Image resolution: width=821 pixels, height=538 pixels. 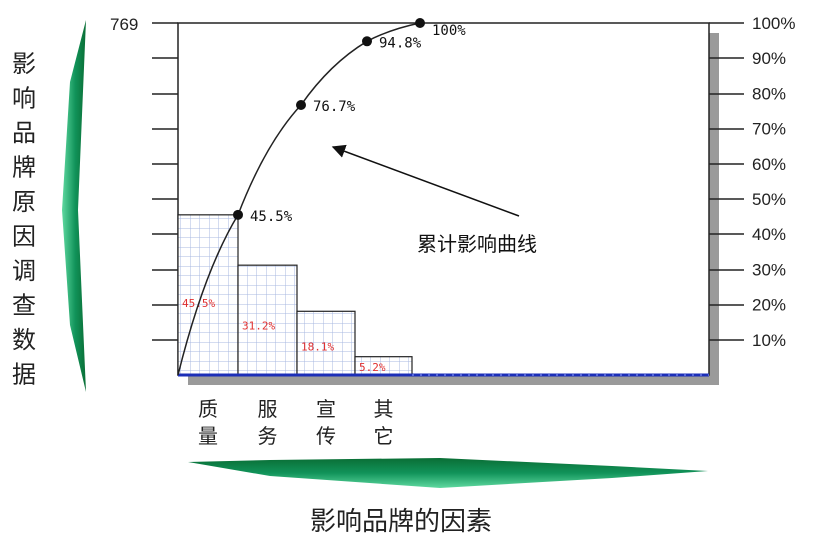 I want to click on category-labels: 质量 服务 宣传 其它, so click(x=296, y=422).